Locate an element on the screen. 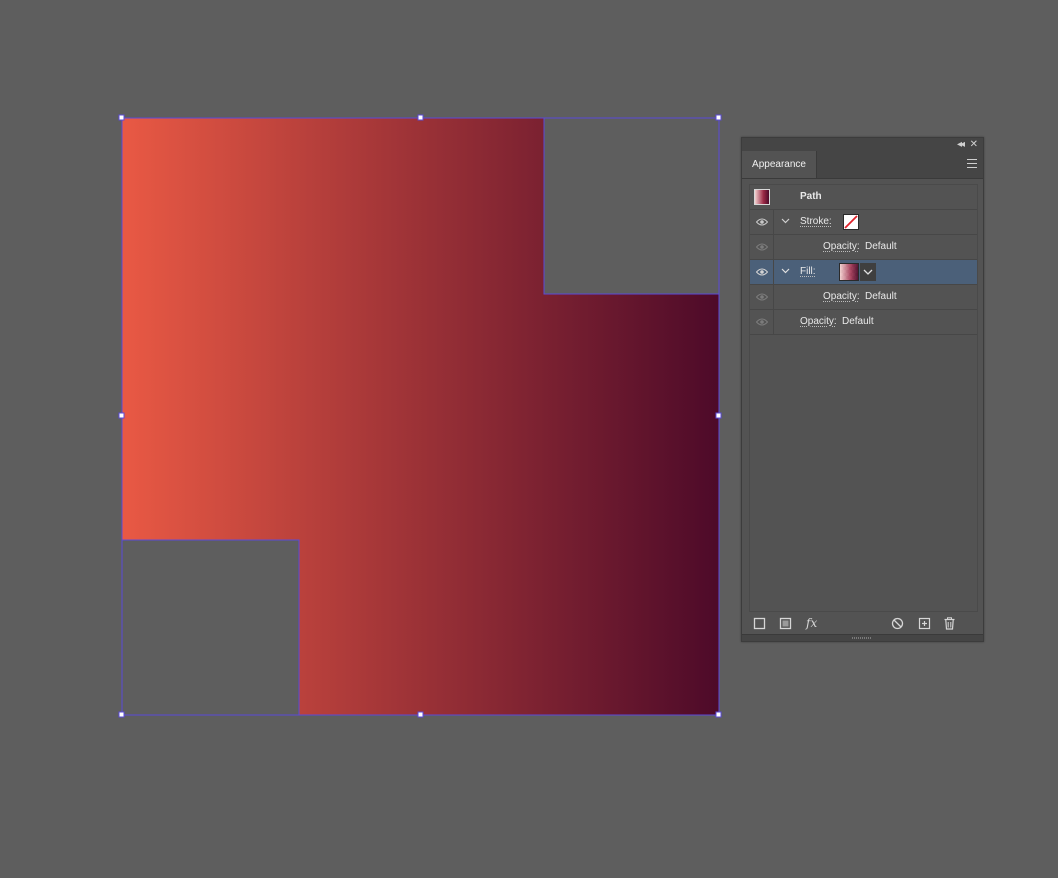  row-fill: Fill: is located at coordinates (863, 272).